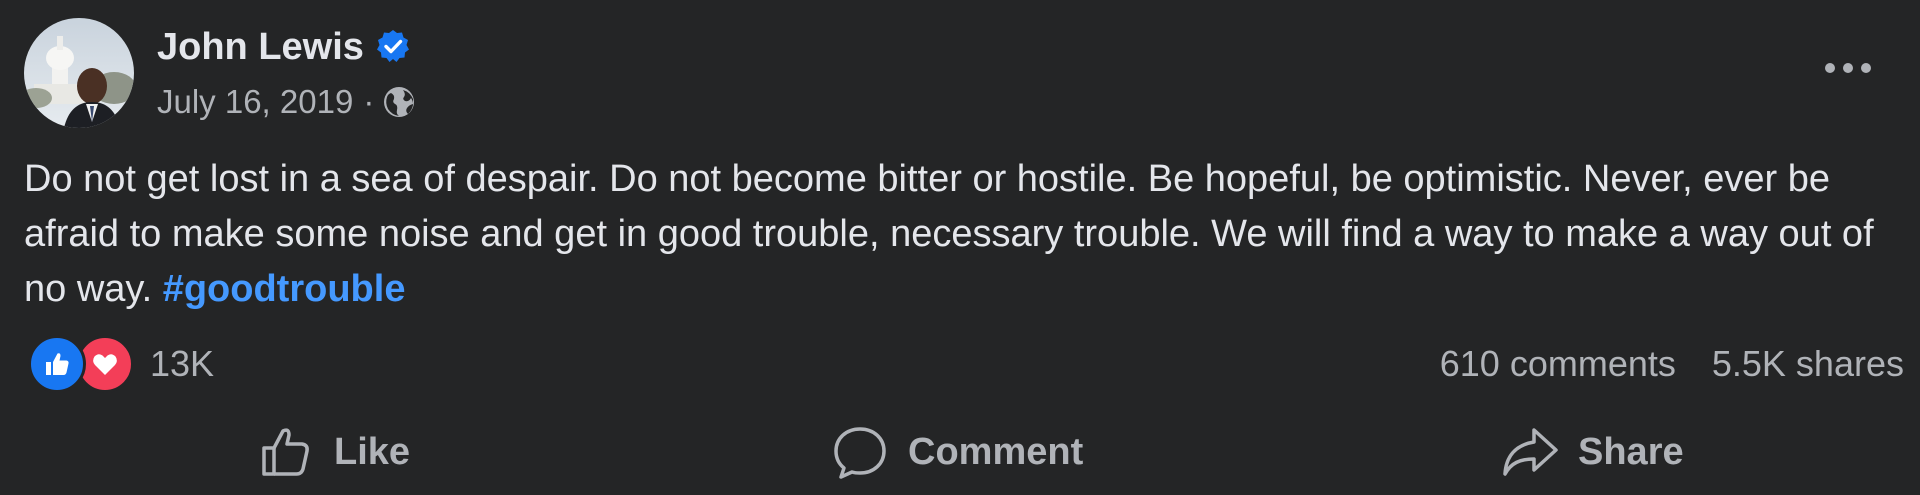 The image size is (1920, 495). What do you see at coordinates (372, 451) in the screenshot?
I see `like-label: Like` at bounding box center [372, 451].